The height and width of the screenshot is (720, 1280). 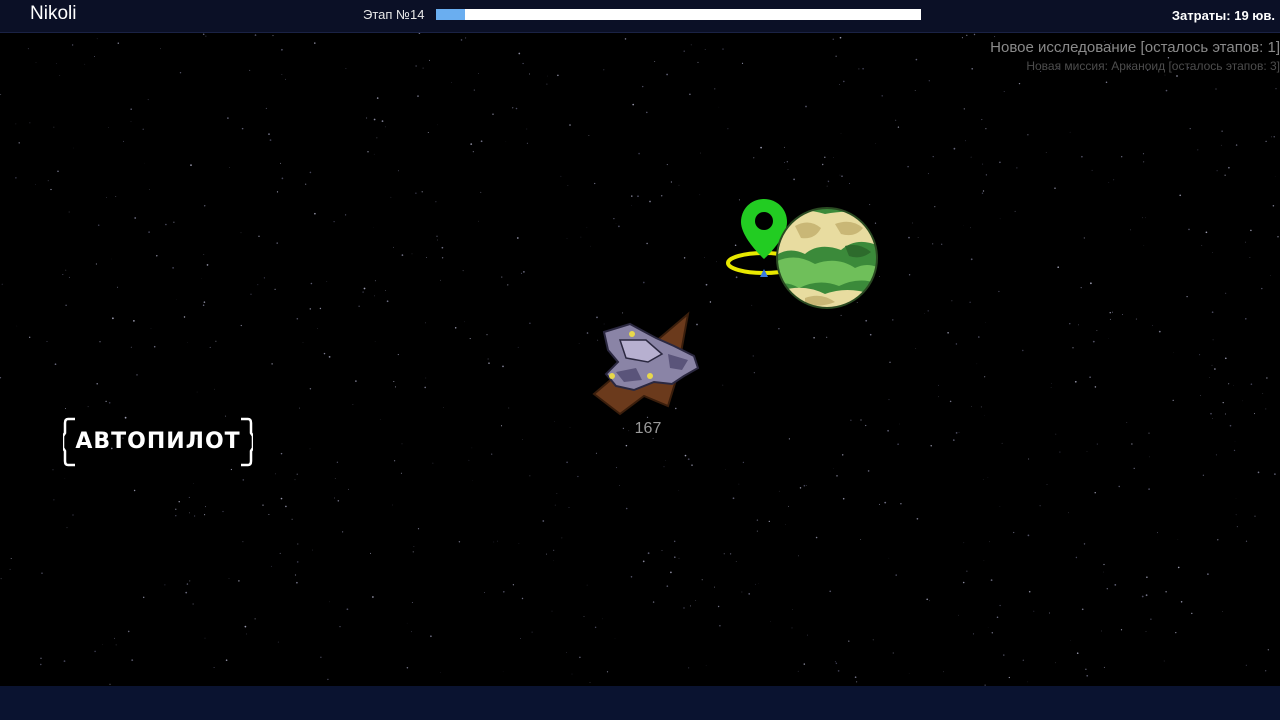 I want to click on planet-icon, so click(x=827, y=258).